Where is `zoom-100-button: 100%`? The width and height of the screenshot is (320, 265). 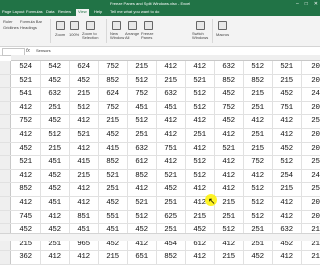 zoom-100-button: 100% is located at coordinates (74, 34).